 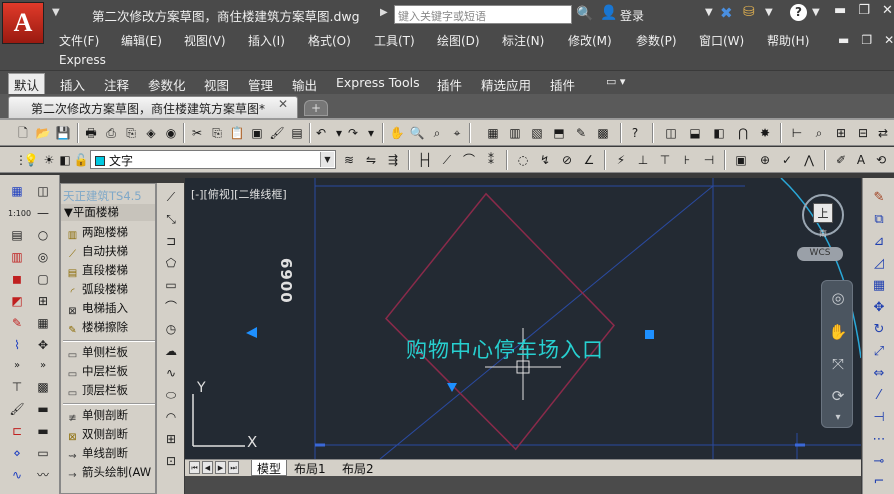 What do you see at coordinates (879, 264) in the screenshot?
I see `offset-icon: ◿` at bounding box center [879, 264].